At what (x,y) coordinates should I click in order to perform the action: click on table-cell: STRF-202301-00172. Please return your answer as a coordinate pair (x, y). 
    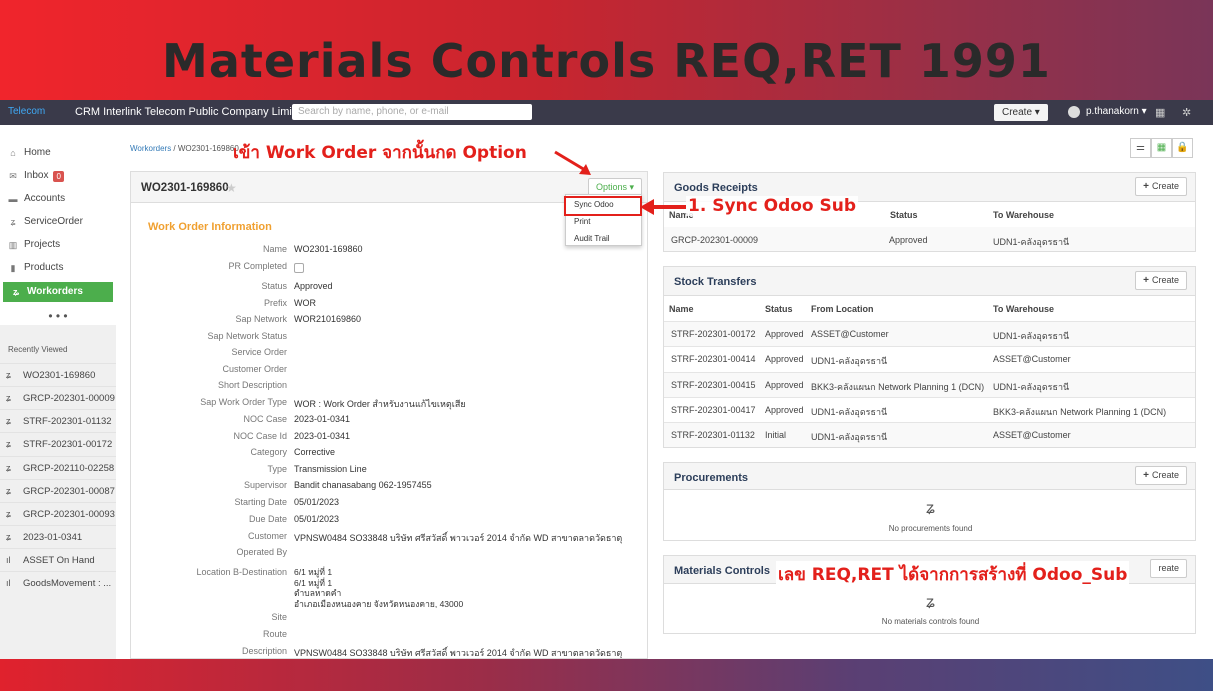
    Looking at the image, I should click on (713, 334).